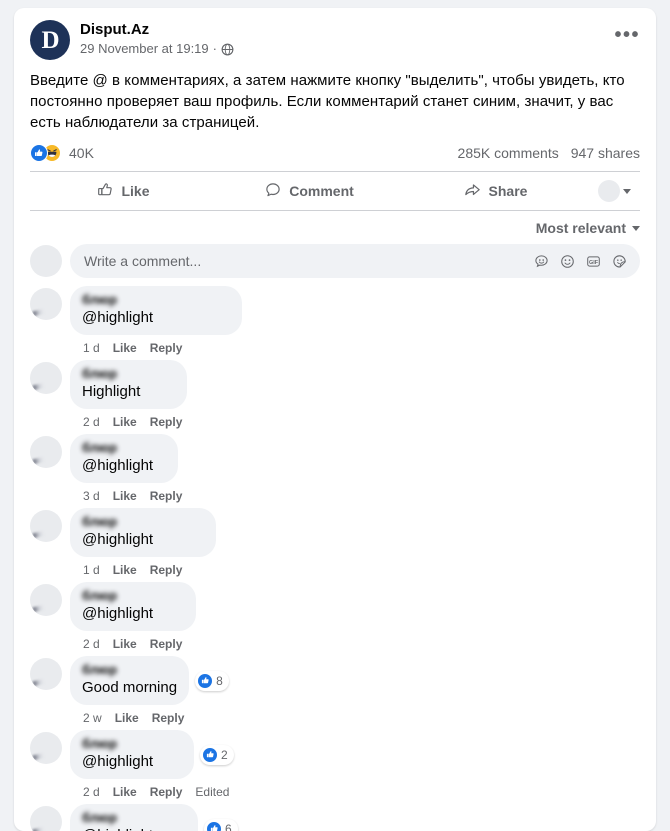 Image resolution: width=670 pixels, height=831 pixels. I want to click on share-button-label: Share, so click(508, 191).